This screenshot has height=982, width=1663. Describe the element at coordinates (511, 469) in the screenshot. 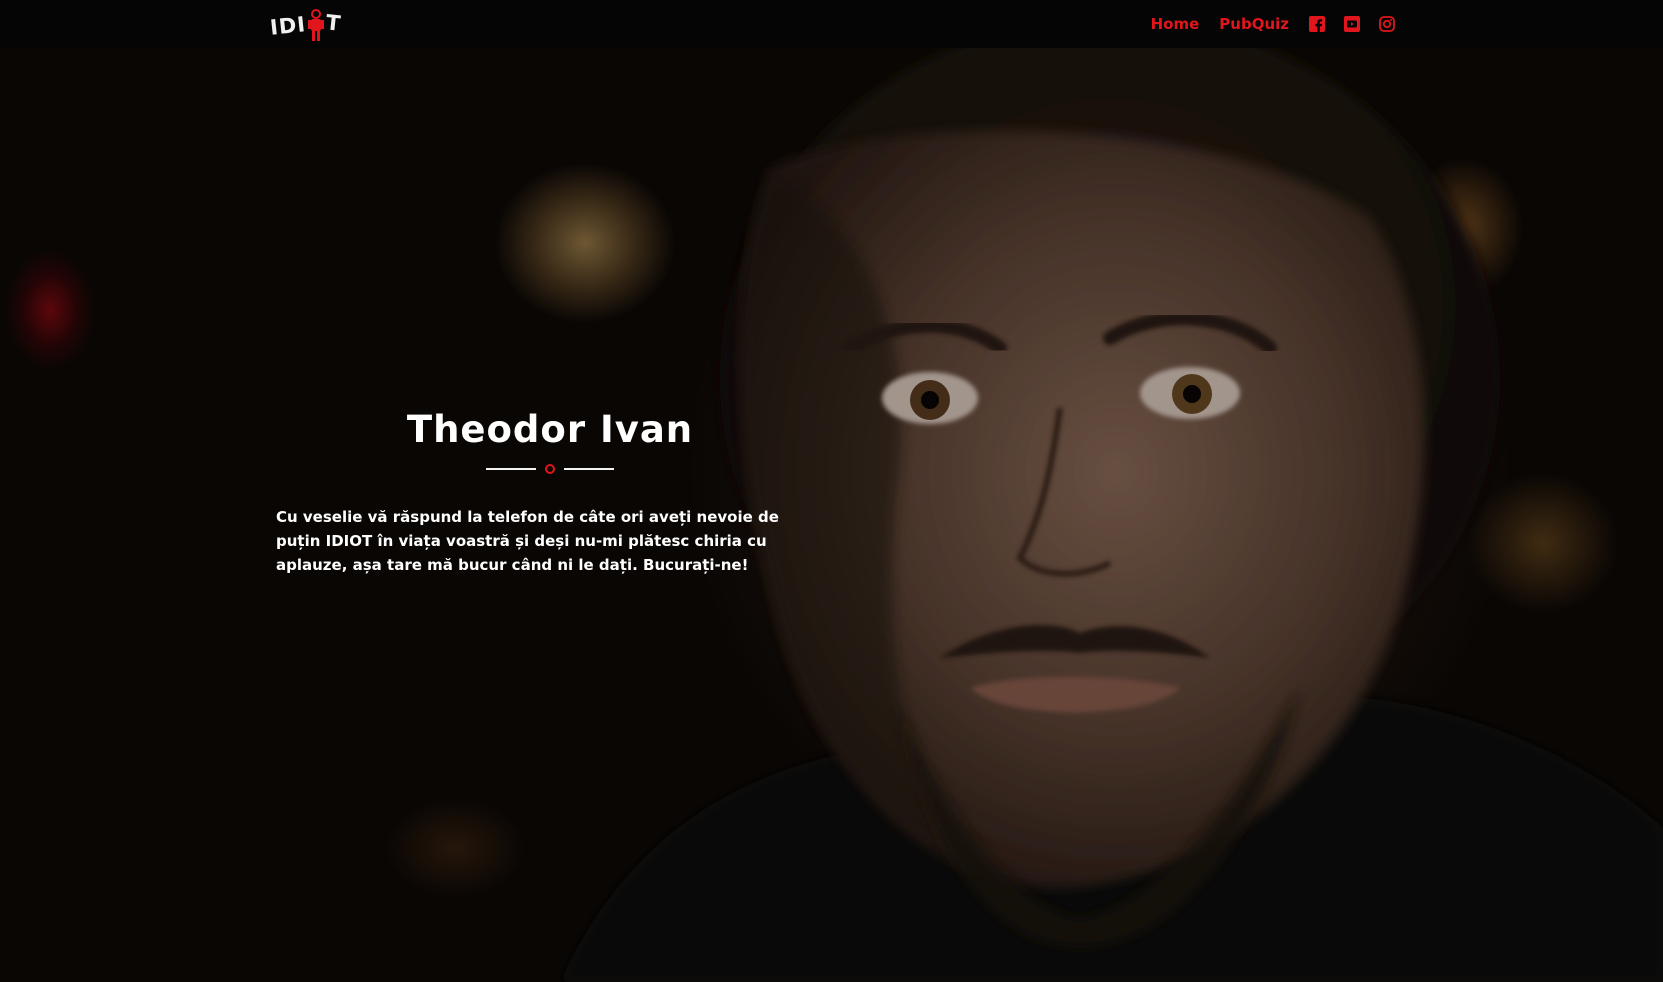

I see `divider-line-left` at that location.